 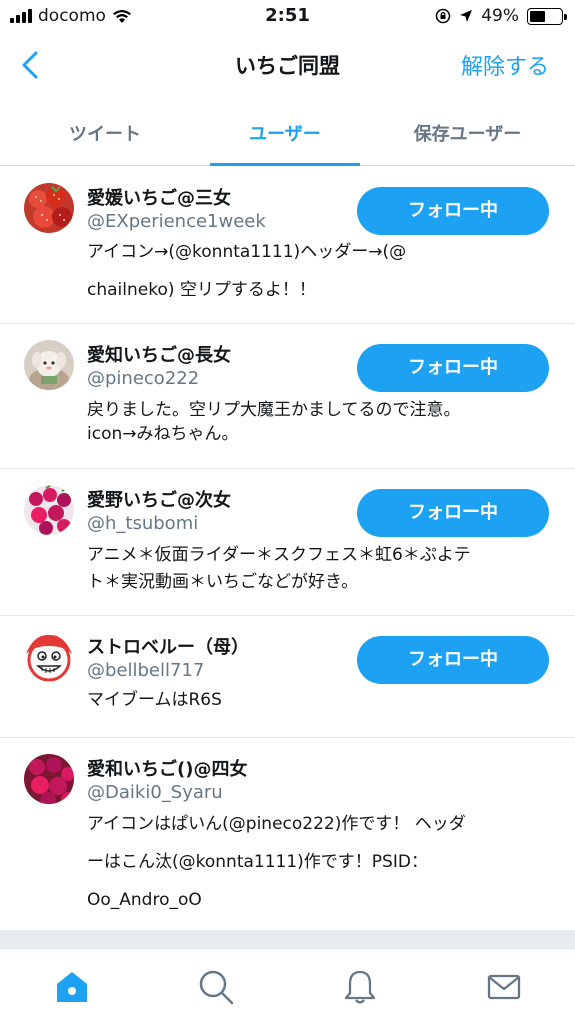 What do you see at coordinates (322, 422) in the screenshot?
I see `user-bio: 戻りました。空リプ大魔王かましてるので注意。 icon→みねちゃん。` at bounding box center [322, 422].